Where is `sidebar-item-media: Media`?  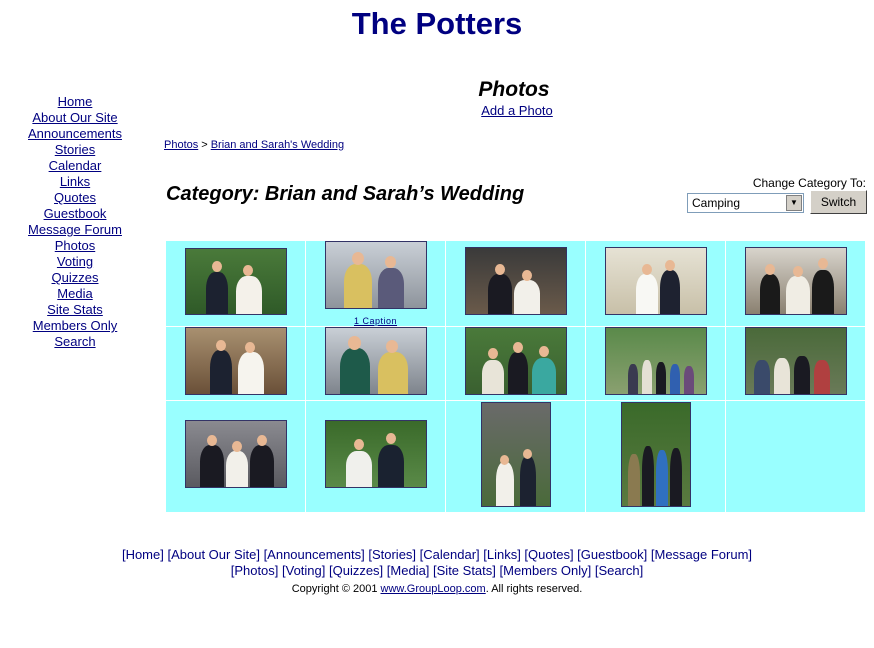
sidebar-item-media: Media is located at coordinates (75, 294).